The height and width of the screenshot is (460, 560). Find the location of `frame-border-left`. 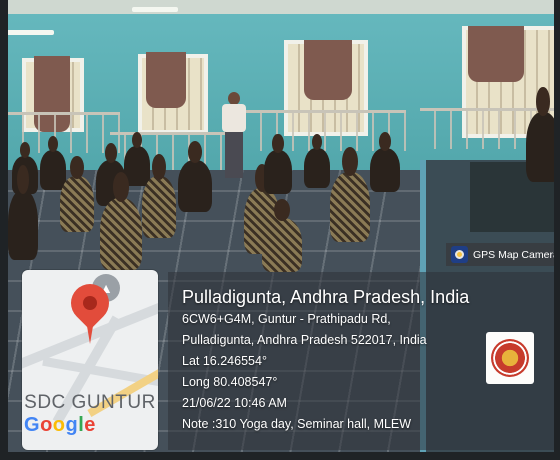

frame-border-left is located at coordinates (4, 230).